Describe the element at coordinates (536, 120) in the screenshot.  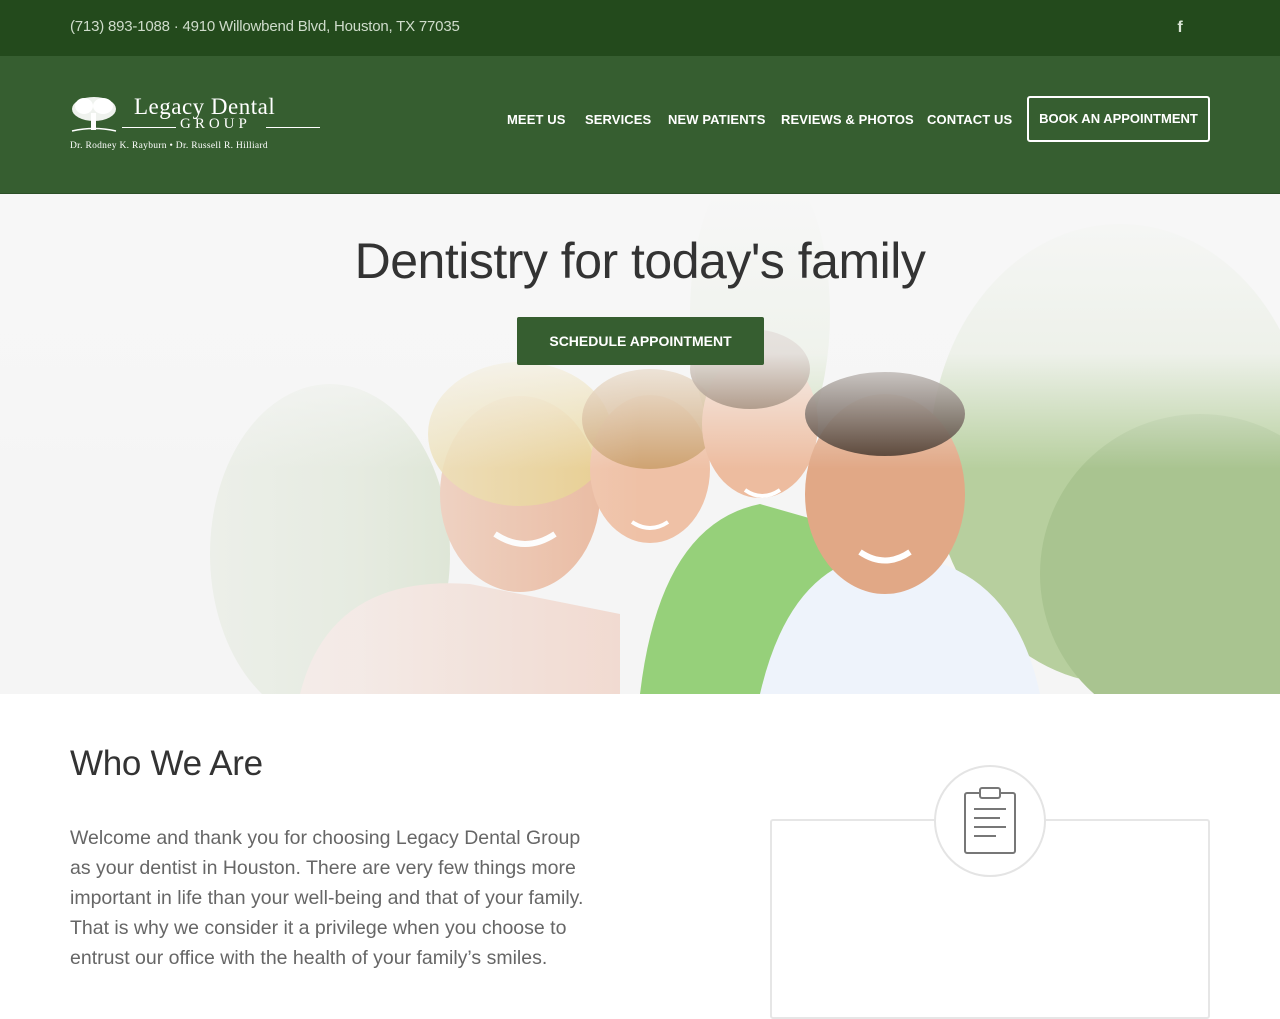
I see `nav-meet-us: MEET US` at that location.